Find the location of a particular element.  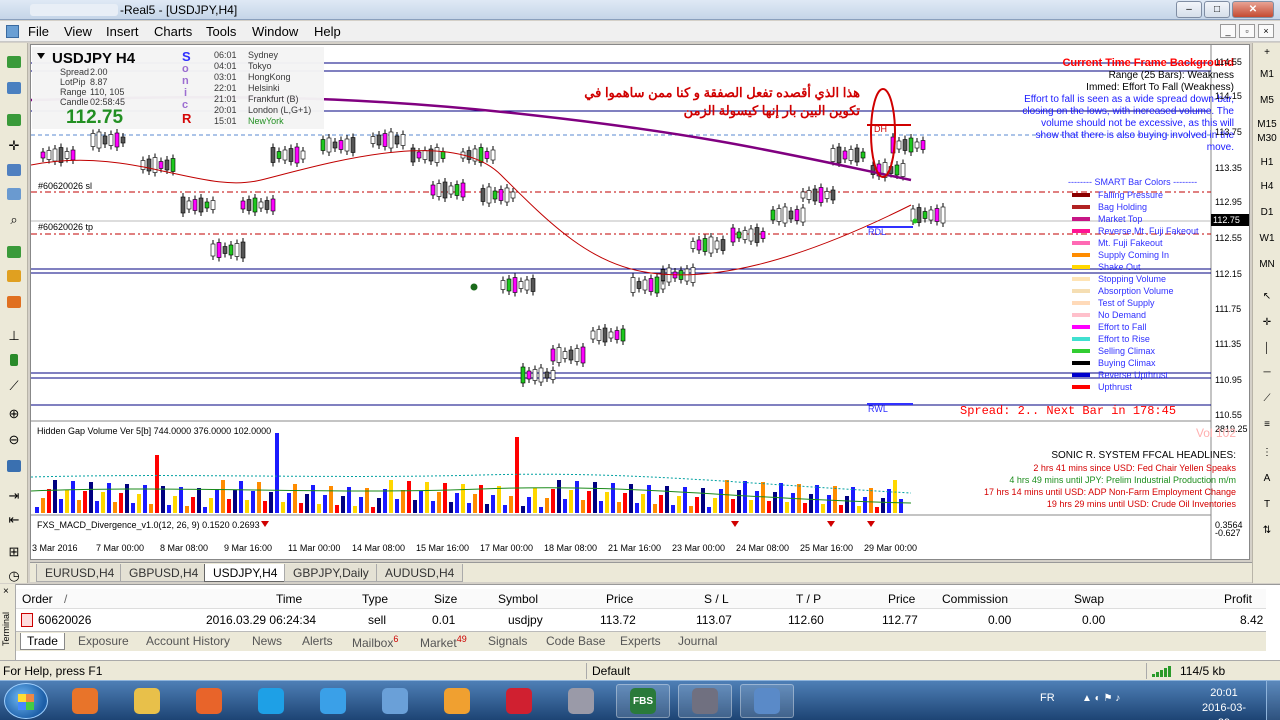

mdi-close-button: × is located at coordinates (1266, 31).